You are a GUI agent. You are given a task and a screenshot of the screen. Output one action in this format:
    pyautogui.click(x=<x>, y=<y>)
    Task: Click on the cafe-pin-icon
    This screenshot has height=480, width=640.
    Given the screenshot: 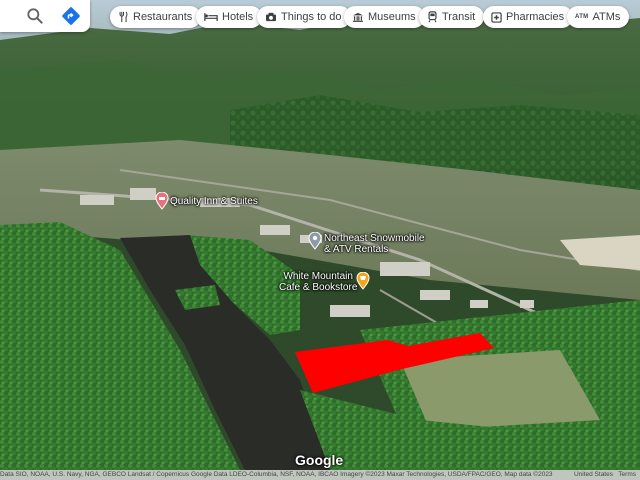 What is the action you would take?
    pyautogui.click(x=363, y=281)
    